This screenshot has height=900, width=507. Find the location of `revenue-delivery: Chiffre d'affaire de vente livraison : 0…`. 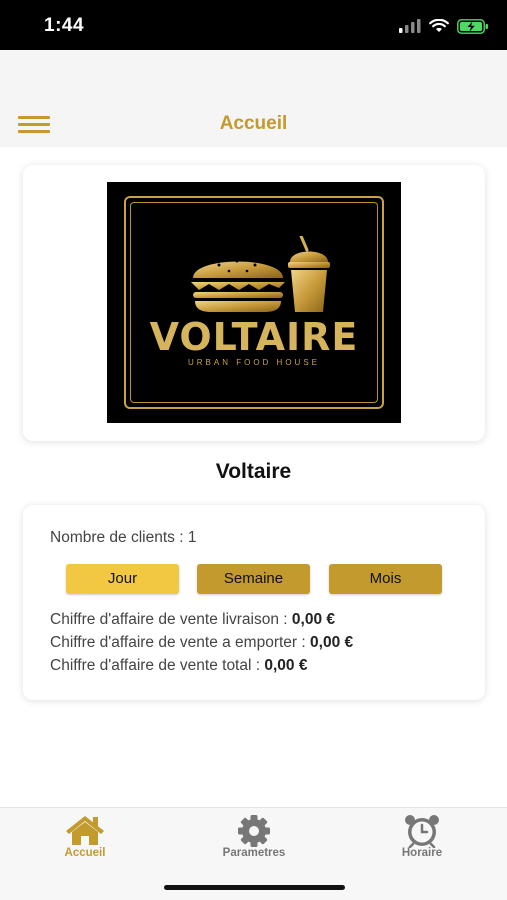

revenue-delivery: Chiffre d'affaire de vente livraison : 0… is located at coordinates (192, 620).